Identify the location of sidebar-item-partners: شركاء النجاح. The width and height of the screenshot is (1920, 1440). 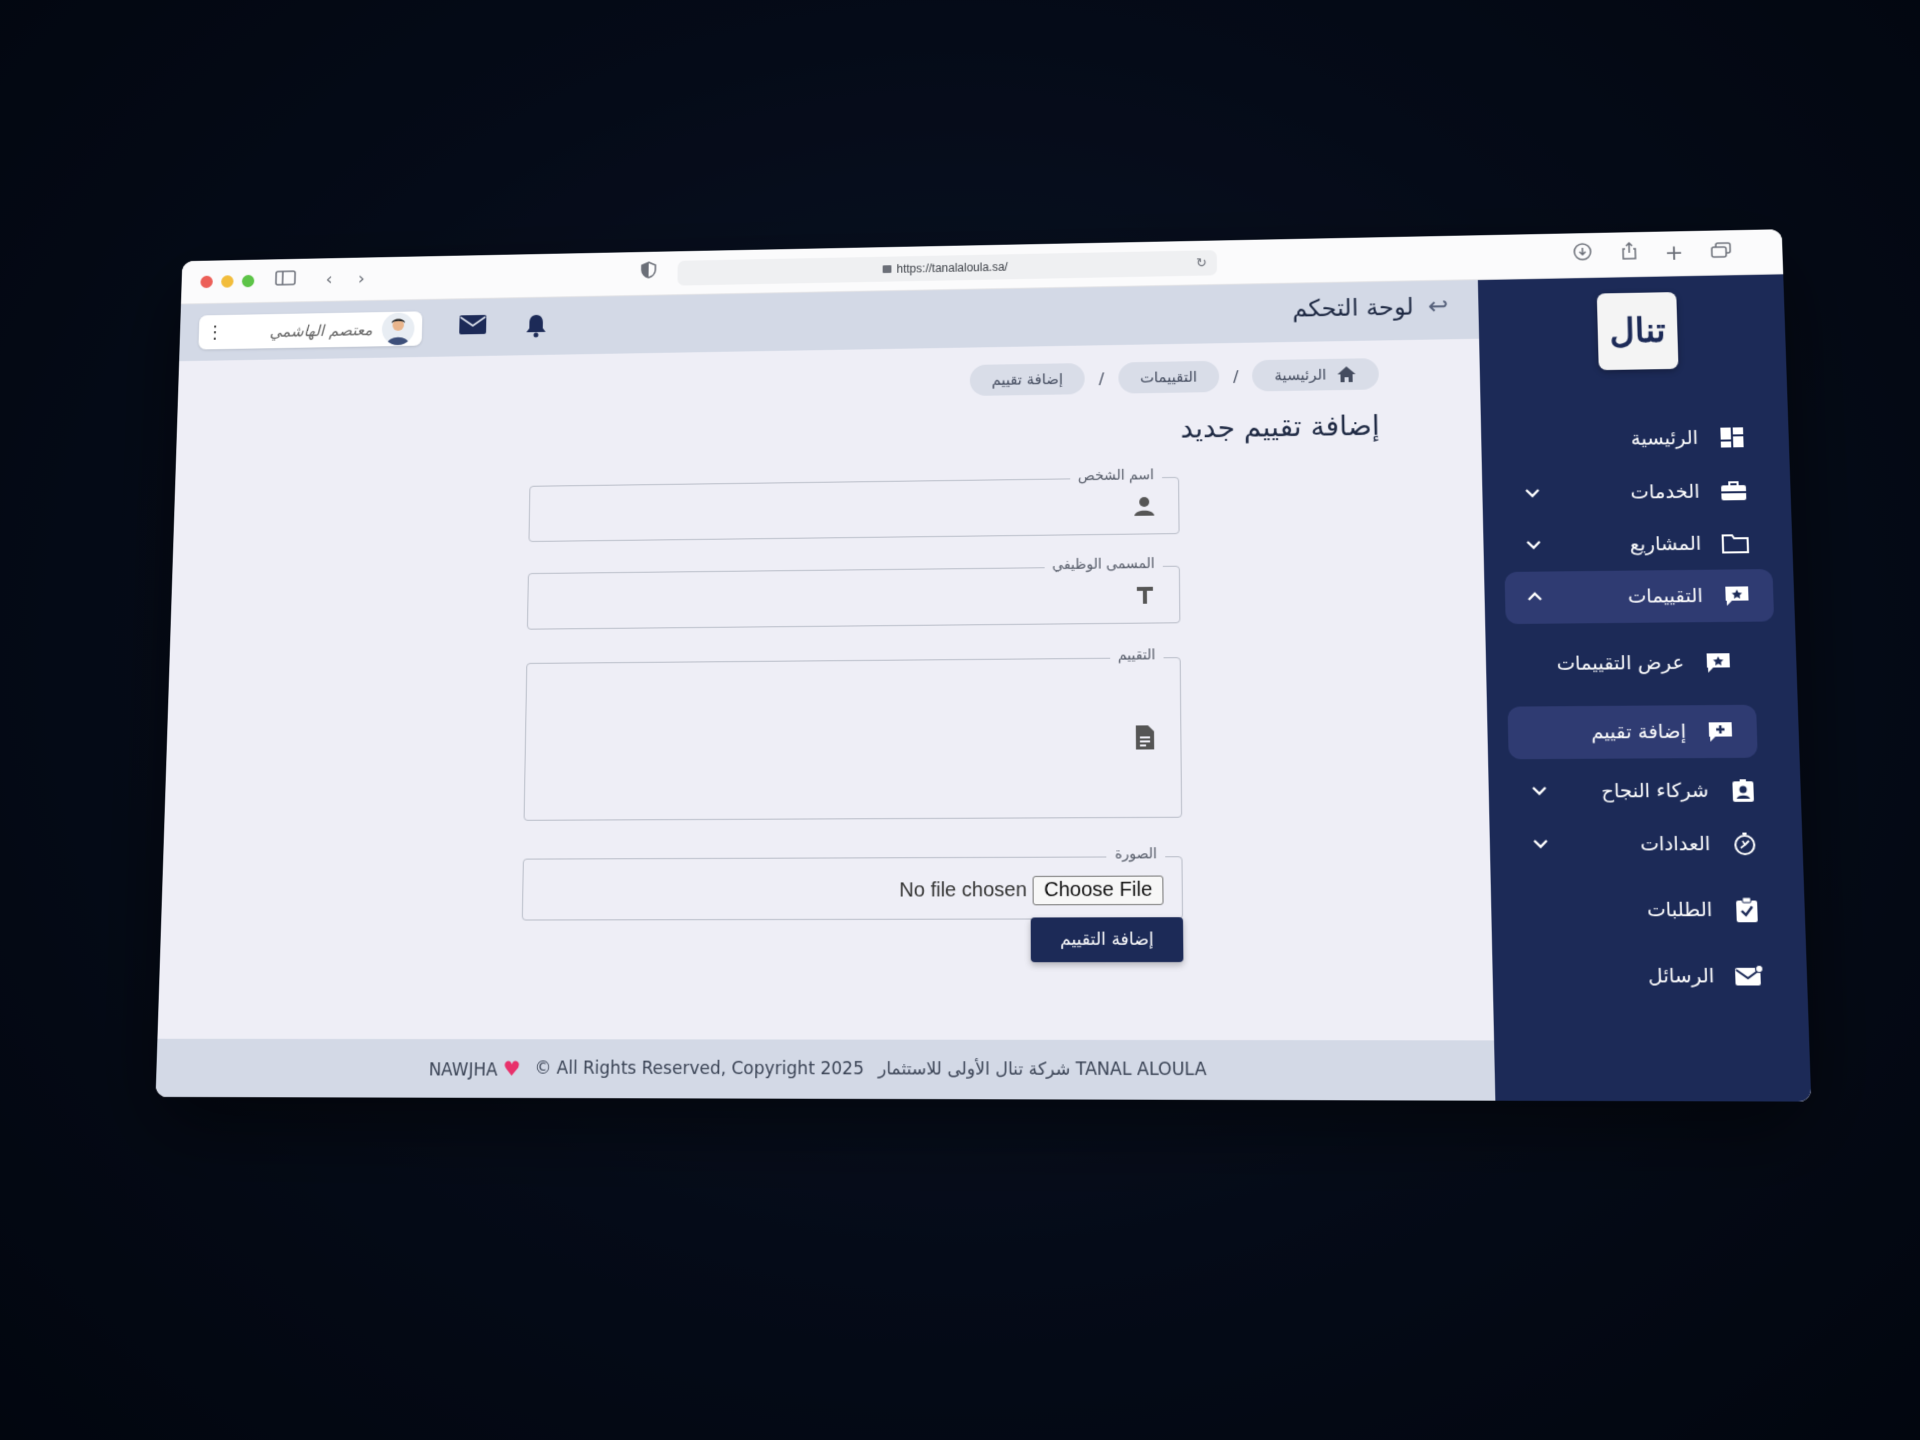
(1645, 791).